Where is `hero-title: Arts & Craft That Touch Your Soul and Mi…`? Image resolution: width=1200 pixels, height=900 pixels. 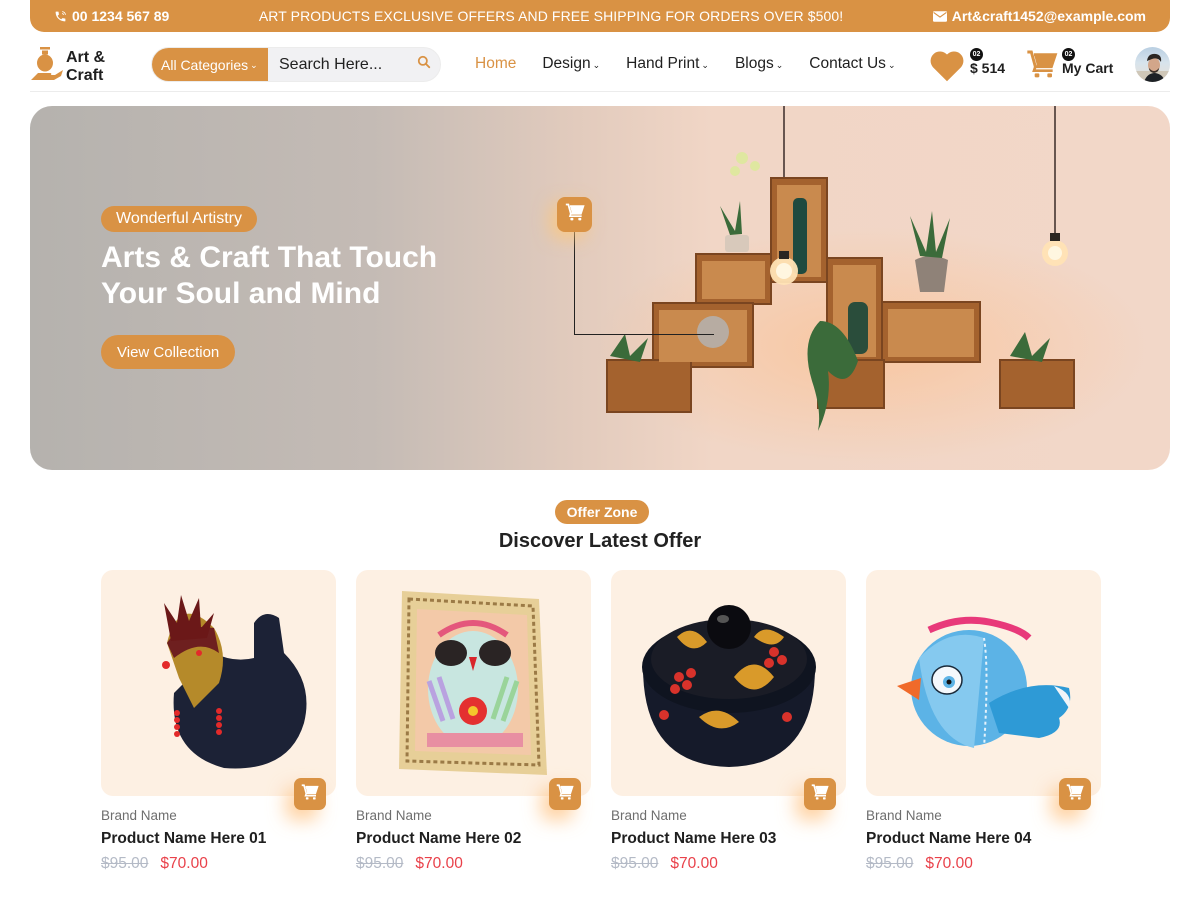
hero-title: Arts & Craft That Touch Your Soul and Mi… is located at coordinates (311, 276).